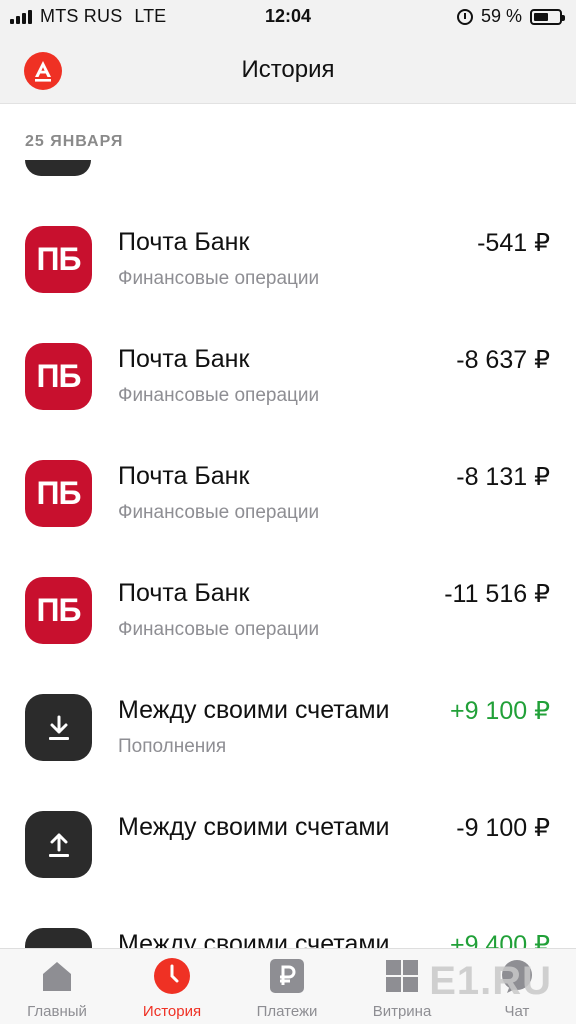 This screenshot has width=576, height=1024. What do you see at coordinates (172, 1011) in the screenshot?
I see `tab-label: История` at bounding box center [172, 1011].